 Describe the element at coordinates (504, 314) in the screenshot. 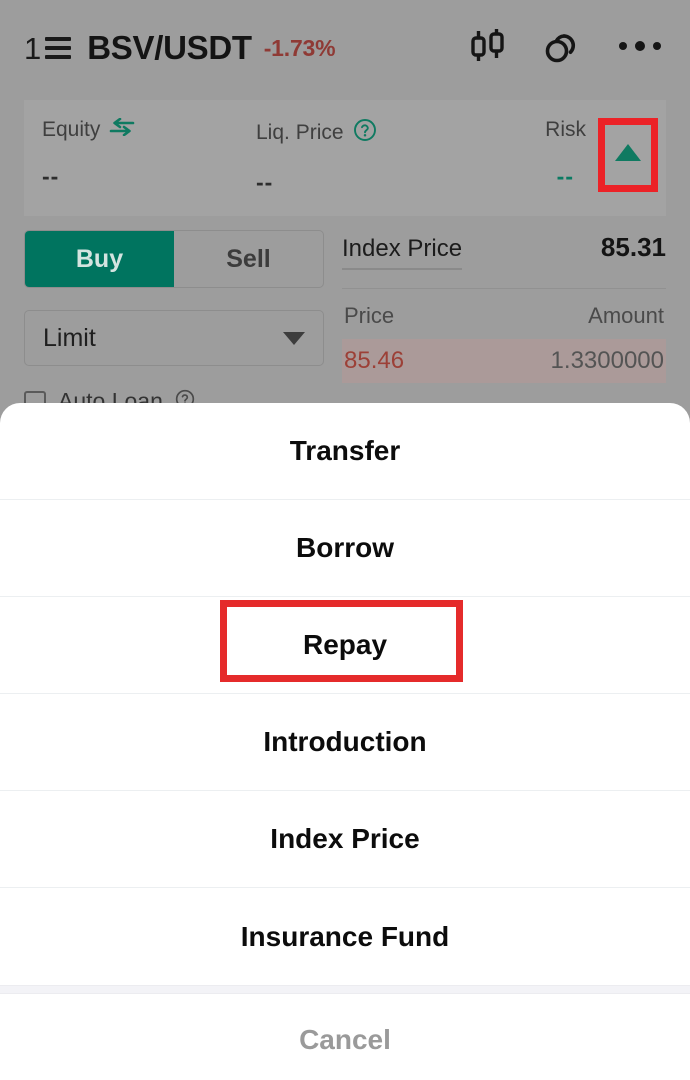

I see `orderbook-header: Price Amount` at that location.